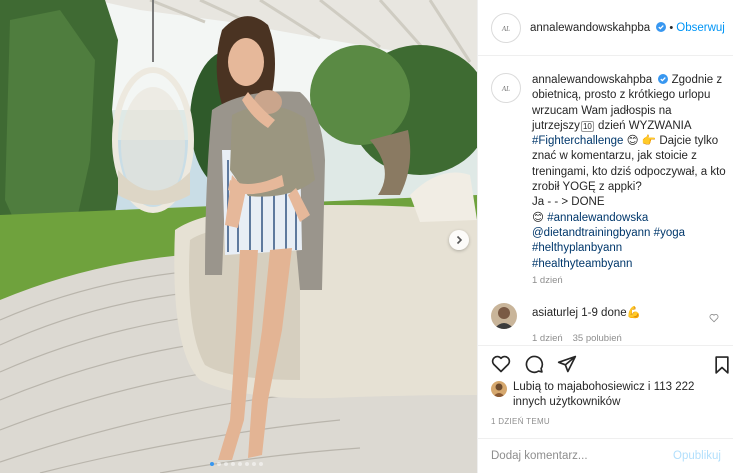 The height and width of the screenshot is (473, 733). Describe the element at coordinates (577, 248) in the screenshot. I see `hashtag-helthyplanbyann: #helthyplanbyann` at that location.